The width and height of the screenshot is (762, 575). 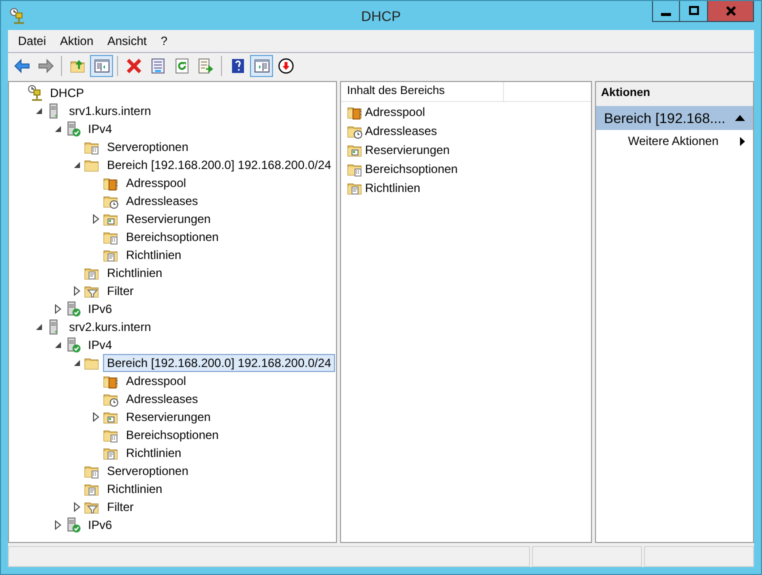 What do you see at coordinates (674, 94) in the screenshot?
I see `actions-header: Aktionen` at bounding box center [674, 94].